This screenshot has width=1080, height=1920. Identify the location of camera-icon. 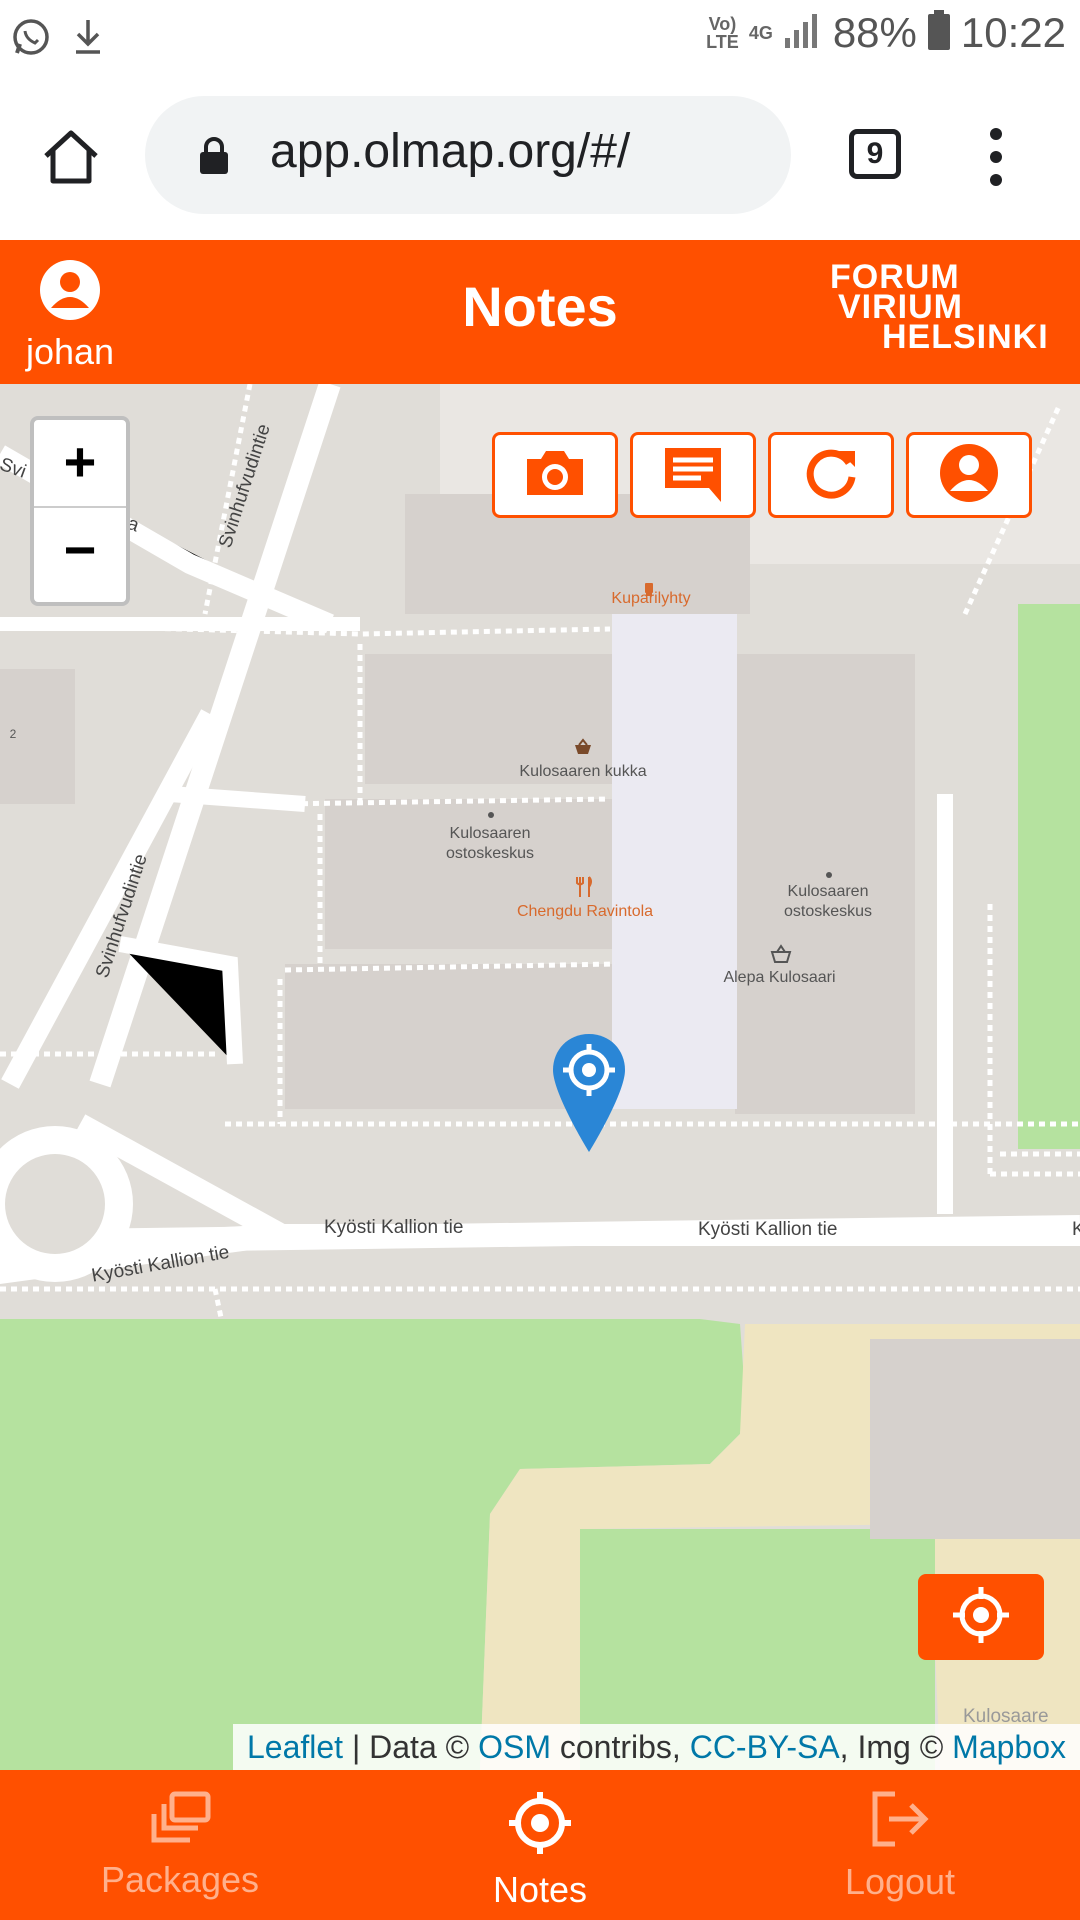
(555, 475).